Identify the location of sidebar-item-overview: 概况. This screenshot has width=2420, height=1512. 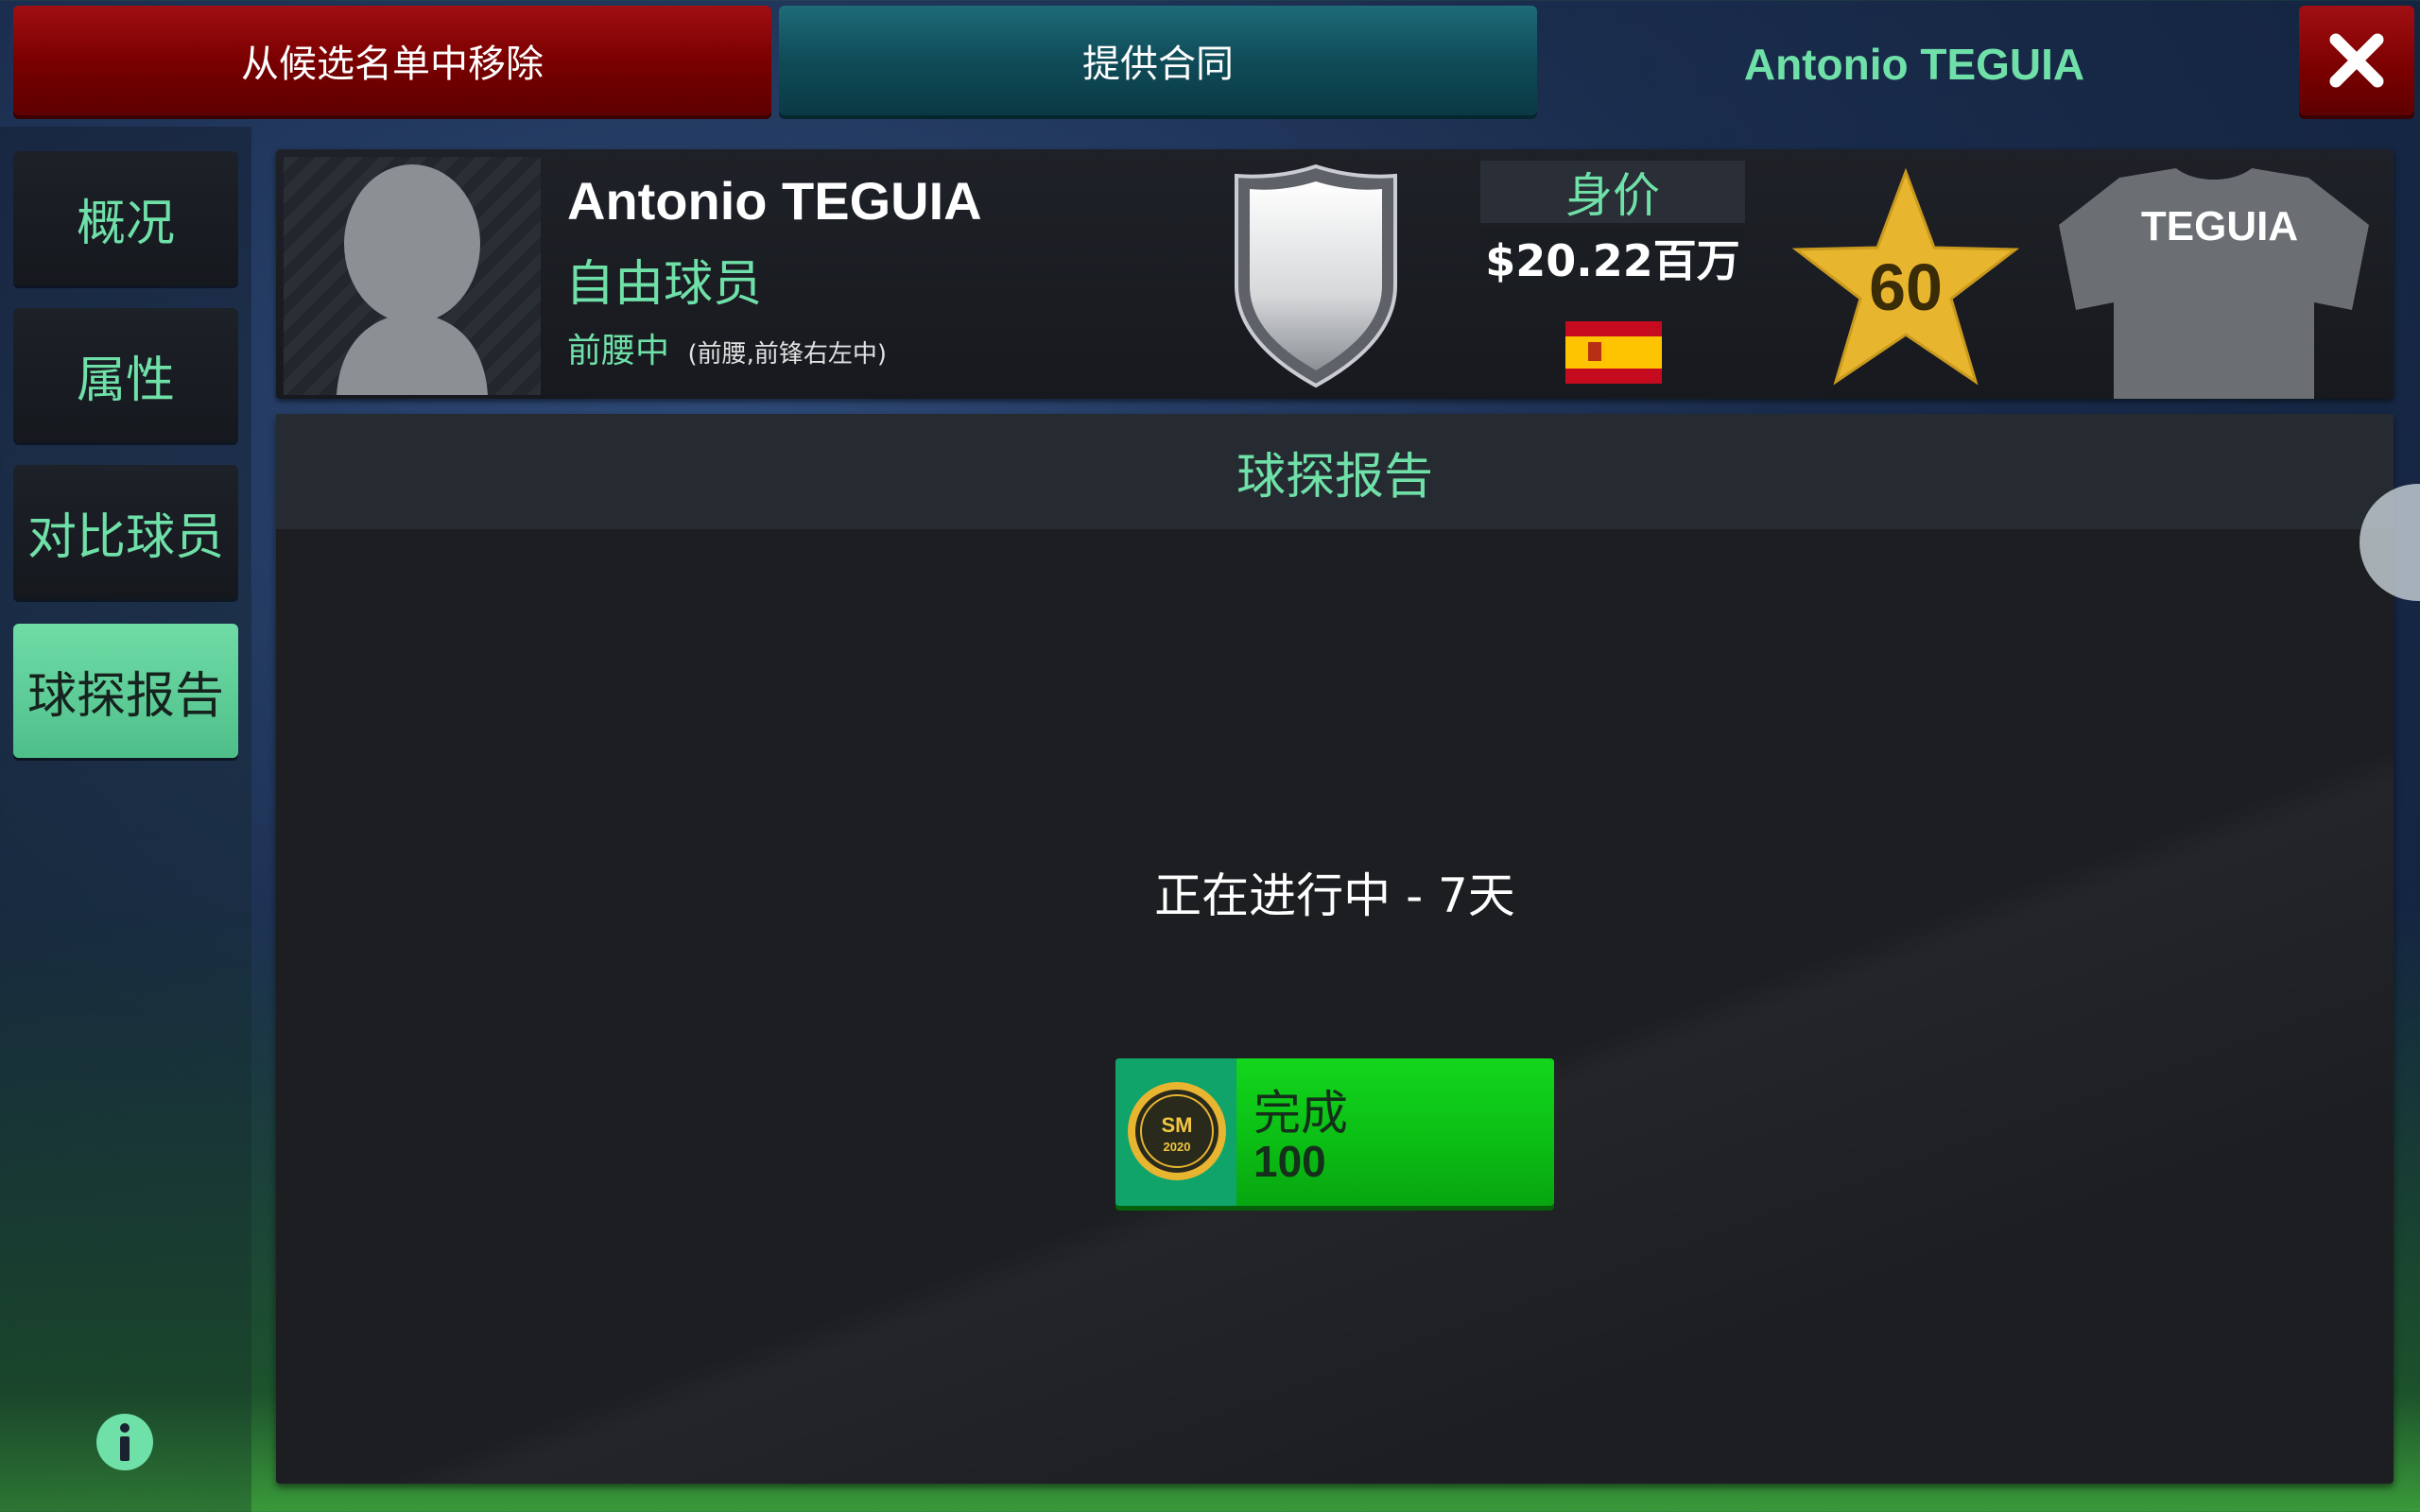
(125, 218).